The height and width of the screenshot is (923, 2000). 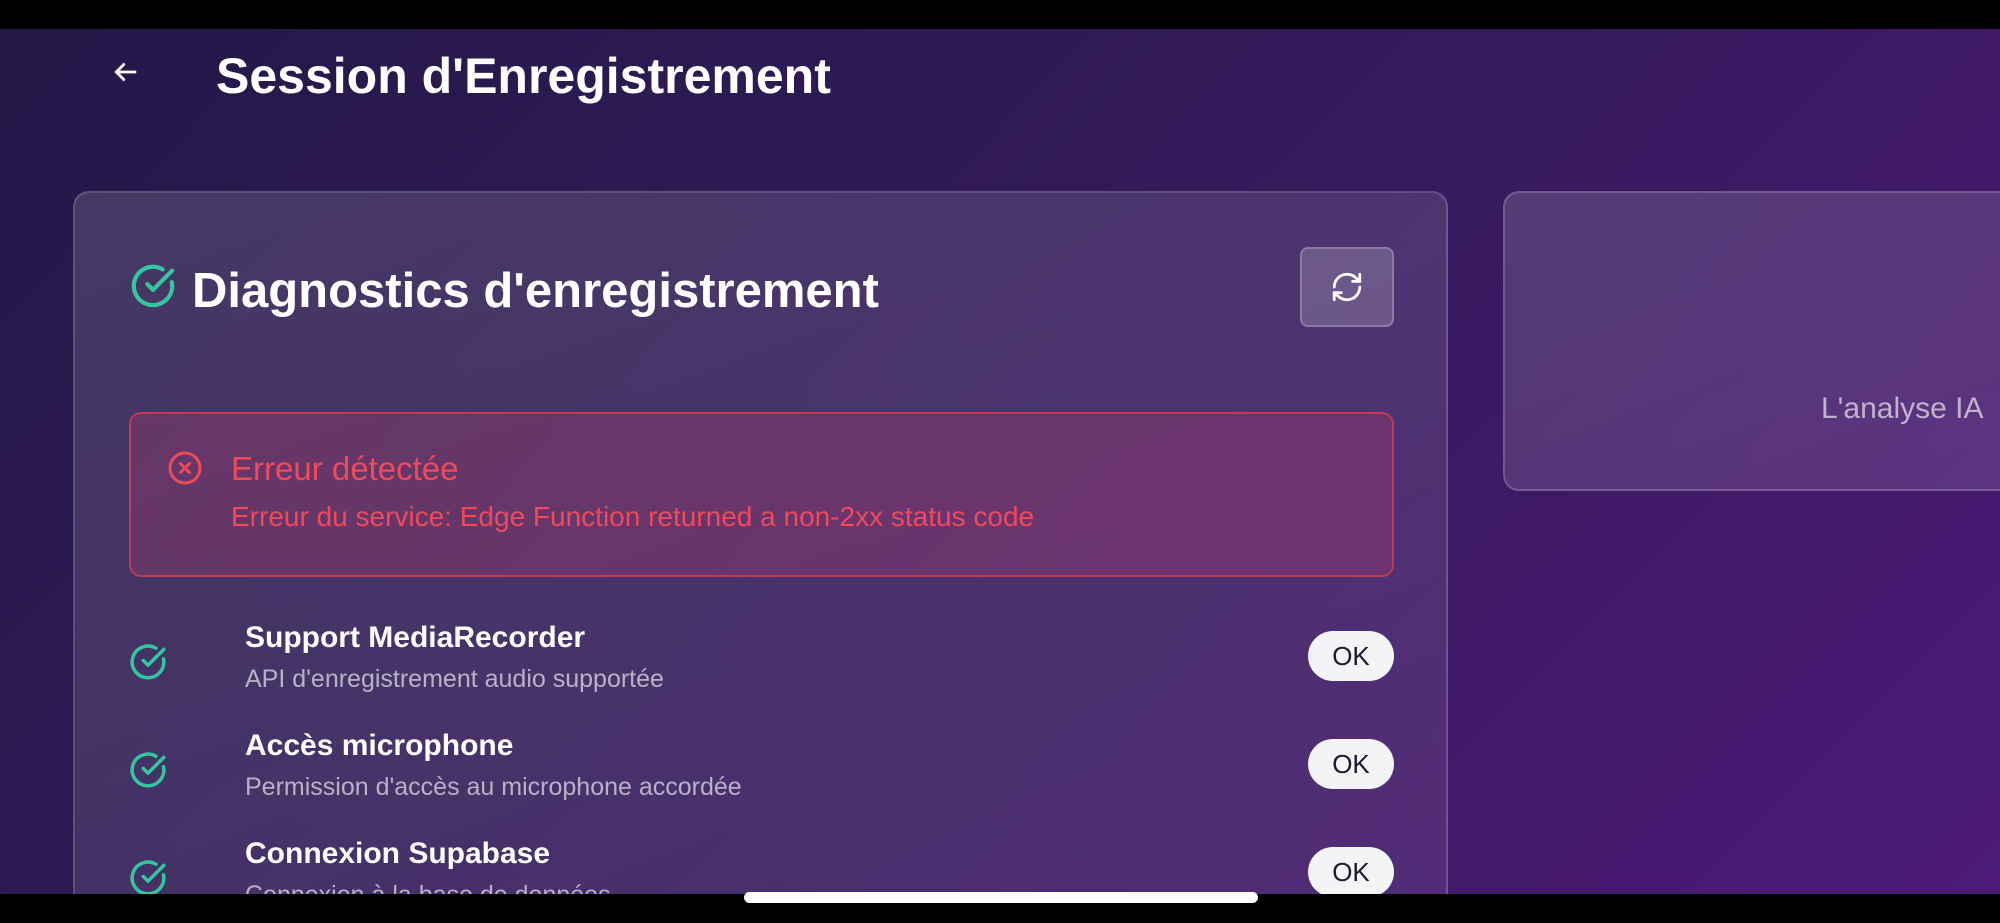 What do you see at coordinates (379, 745) in the screenshot?
I see `check-title: Accès microphone` at bounding box center [379, 745].